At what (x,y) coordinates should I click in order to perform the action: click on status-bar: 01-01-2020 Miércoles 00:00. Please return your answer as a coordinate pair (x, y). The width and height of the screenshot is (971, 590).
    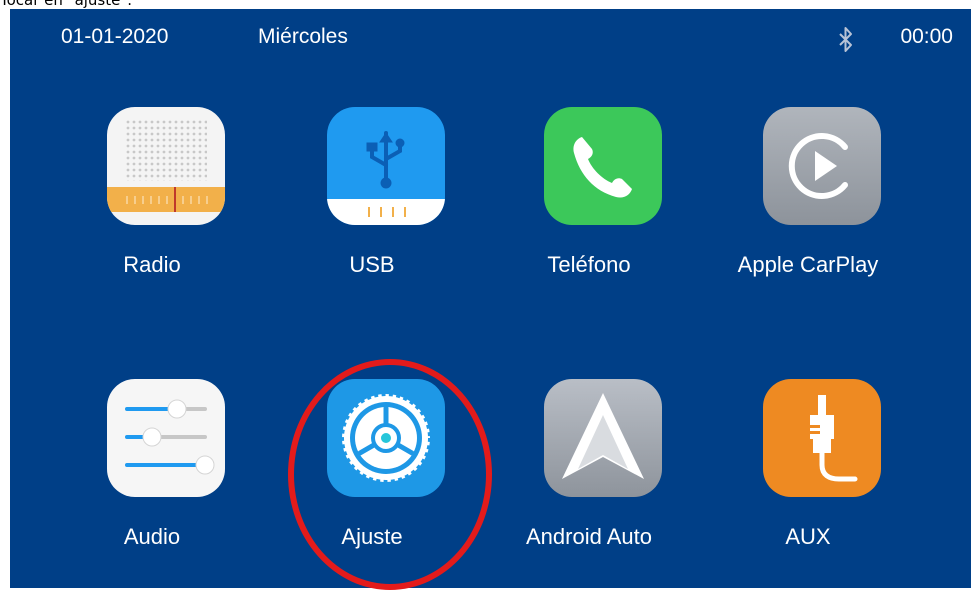
    Looking at the image, I should click on (490, 40).